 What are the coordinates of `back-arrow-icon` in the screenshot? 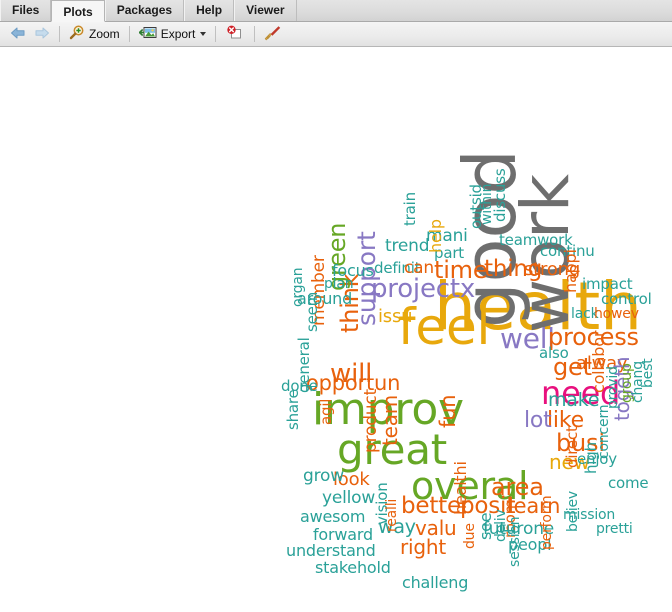 It's located at (18, 34).